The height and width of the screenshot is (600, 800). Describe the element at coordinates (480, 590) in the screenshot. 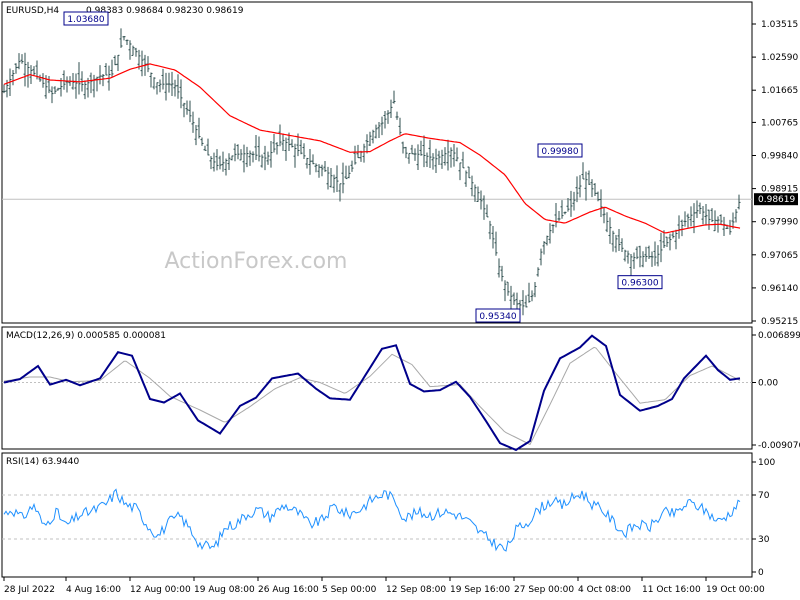

I see `xtick-label: 19 Sep 16:00` at that location.